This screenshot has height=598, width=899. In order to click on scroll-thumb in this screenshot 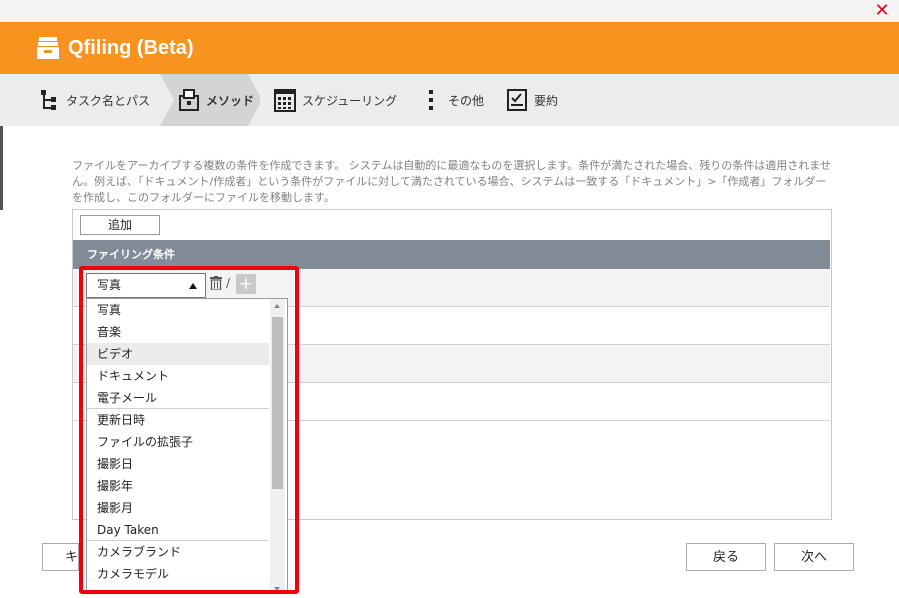, I will do `click(277, 403)`.